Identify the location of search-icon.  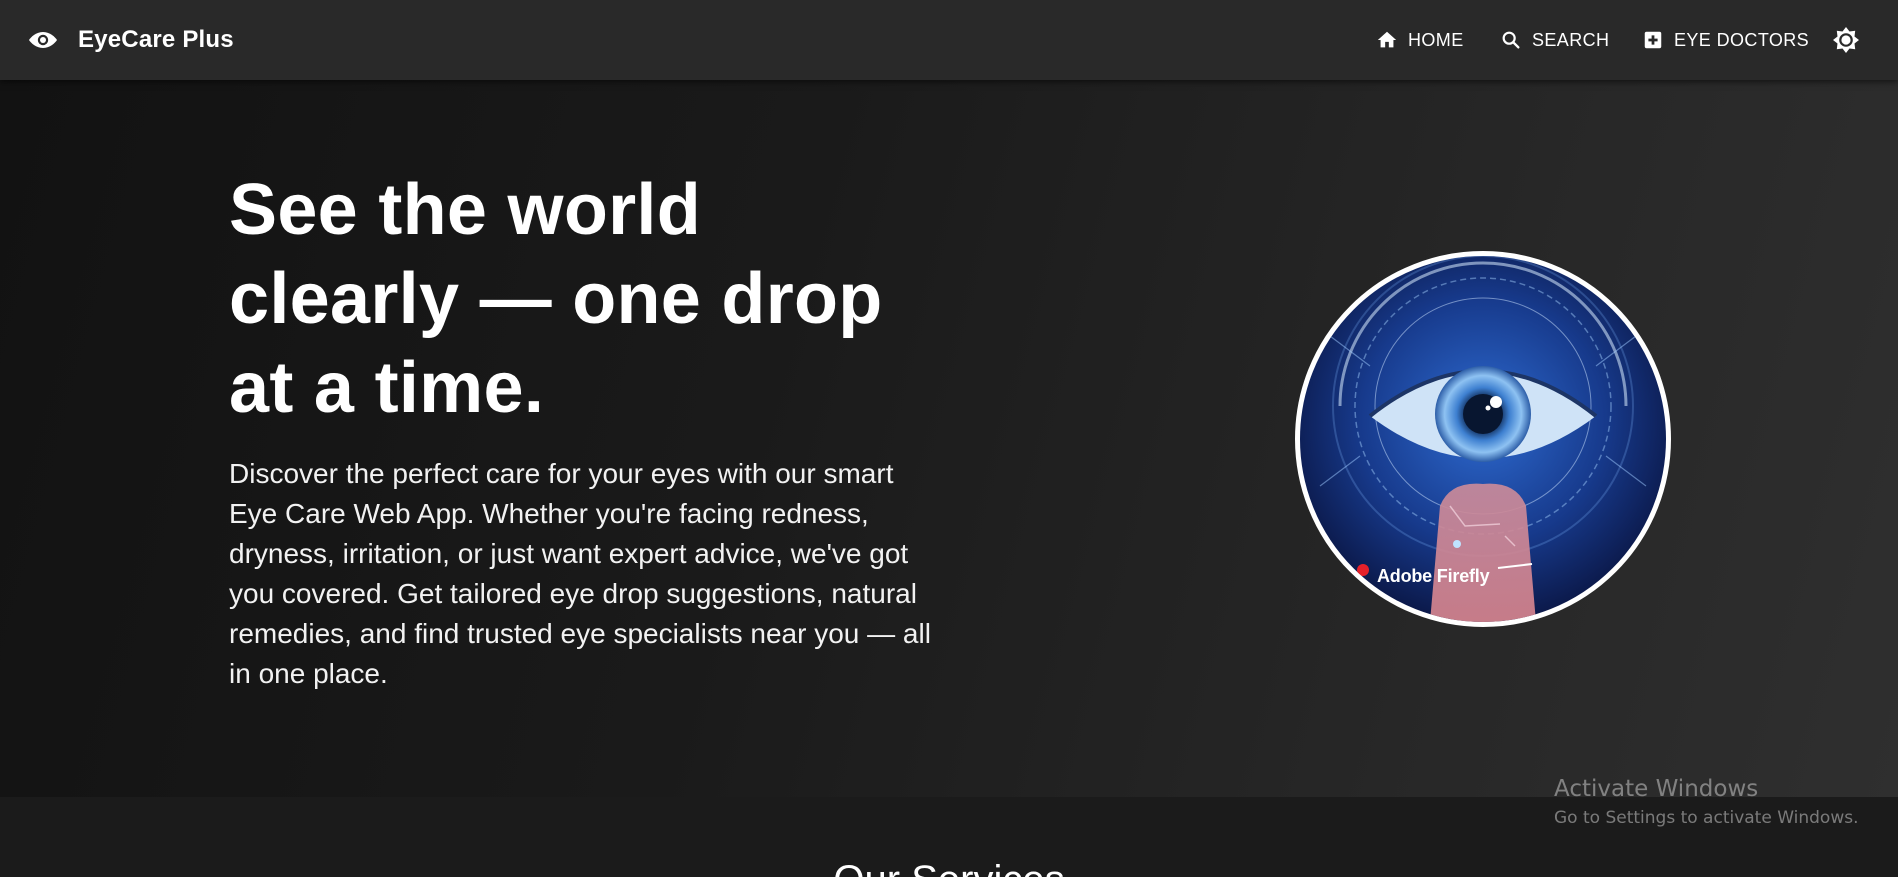
(1511, 40).